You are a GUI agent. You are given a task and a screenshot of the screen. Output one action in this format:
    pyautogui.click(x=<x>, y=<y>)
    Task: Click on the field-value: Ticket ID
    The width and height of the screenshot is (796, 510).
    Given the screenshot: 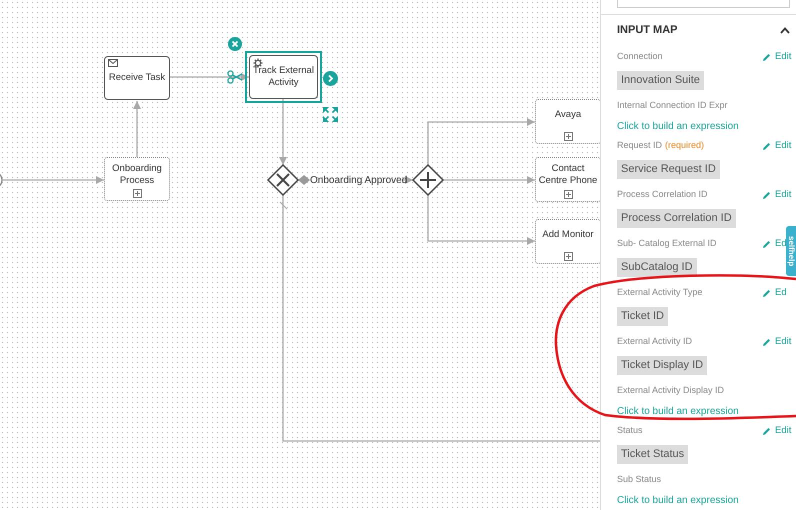 What is the action you would take?
    pyautogui.click(x=642, y=316)
    